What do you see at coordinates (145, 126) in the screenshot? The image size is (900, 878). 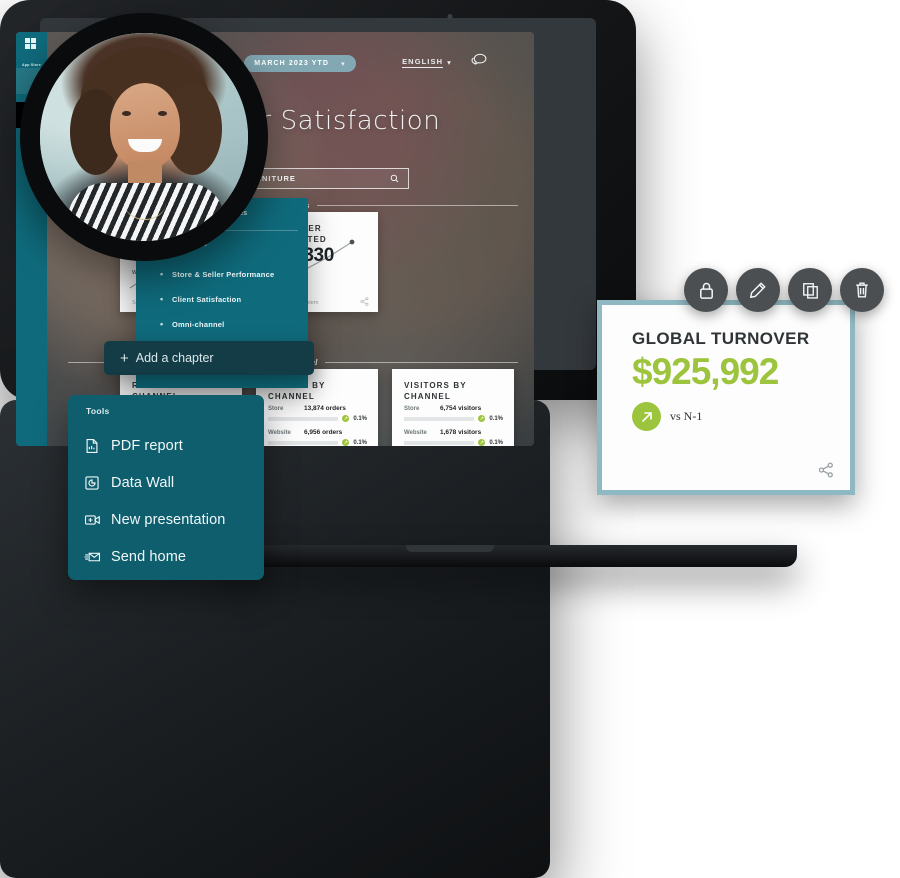 I see `avatar-face` at bounding box center [145, 126].